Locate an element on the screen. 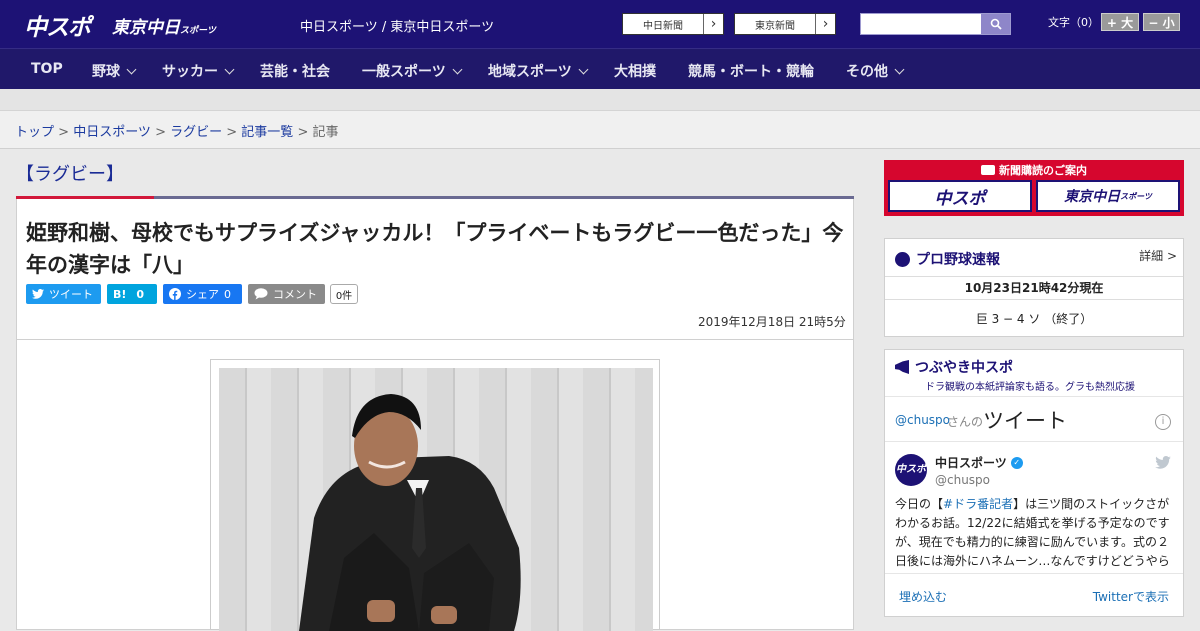 The width and height of the screenshot is (1200, 631). font-size-label: 文字（0） is located at coordinates (1073, 22).